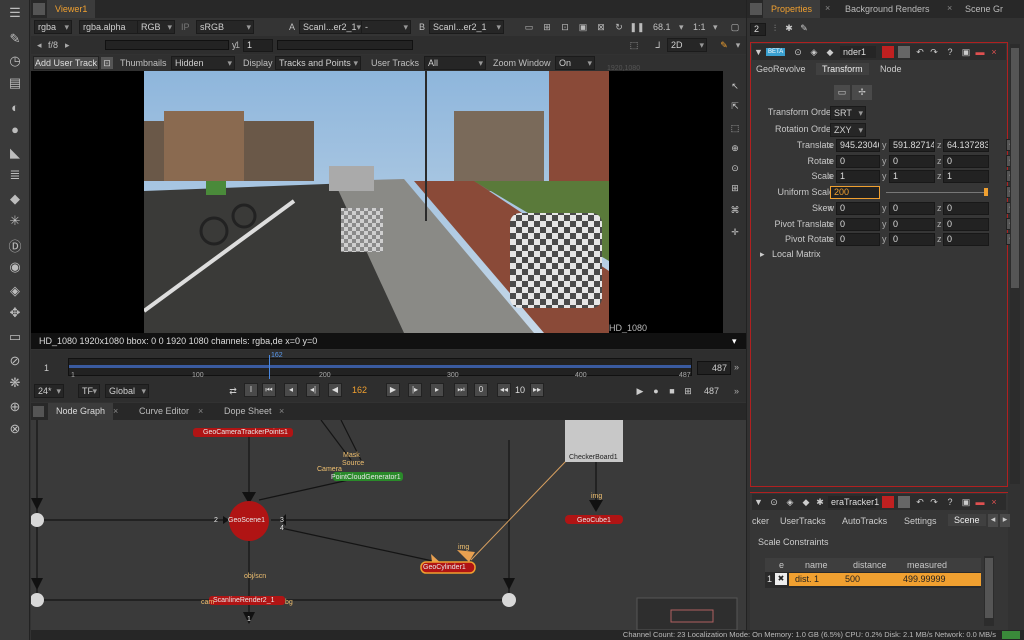  I want to click on node-icon: ◆, so click(830, 52).